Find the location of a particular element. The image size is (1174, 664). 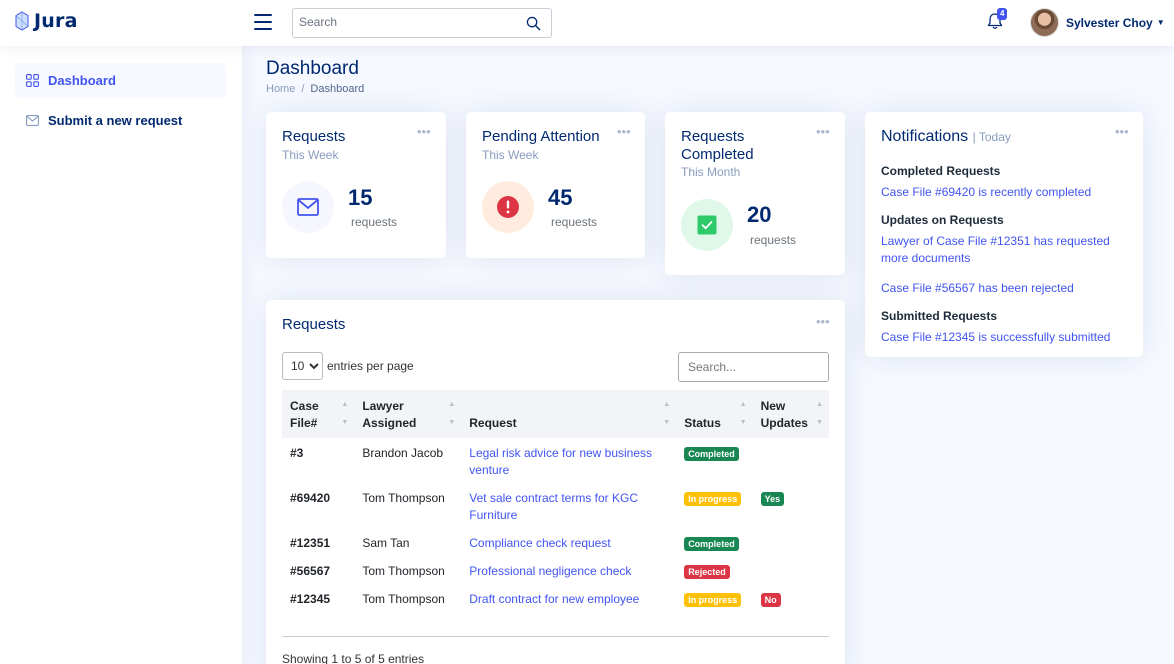

caret-down-icon: ▼ is located at coordinates (1160, 22).